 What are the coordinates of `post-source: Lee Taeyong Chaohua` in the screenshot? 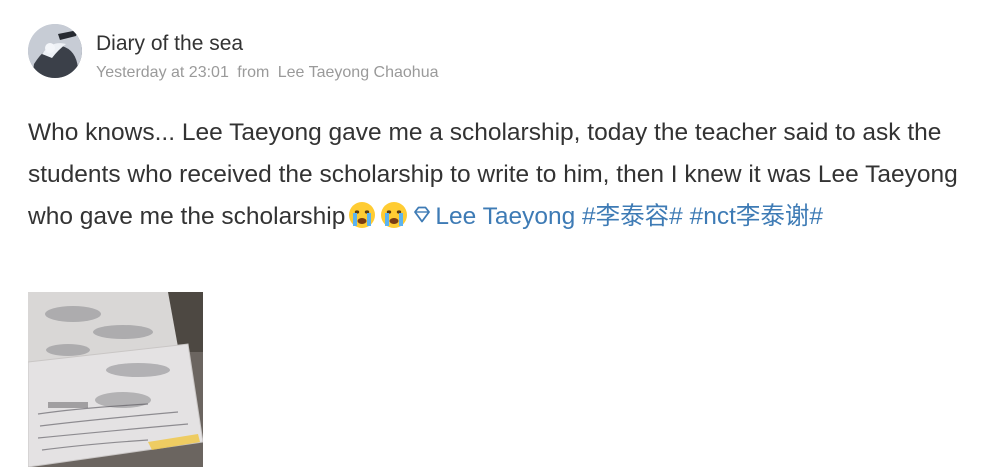 It's located at (358, 72).